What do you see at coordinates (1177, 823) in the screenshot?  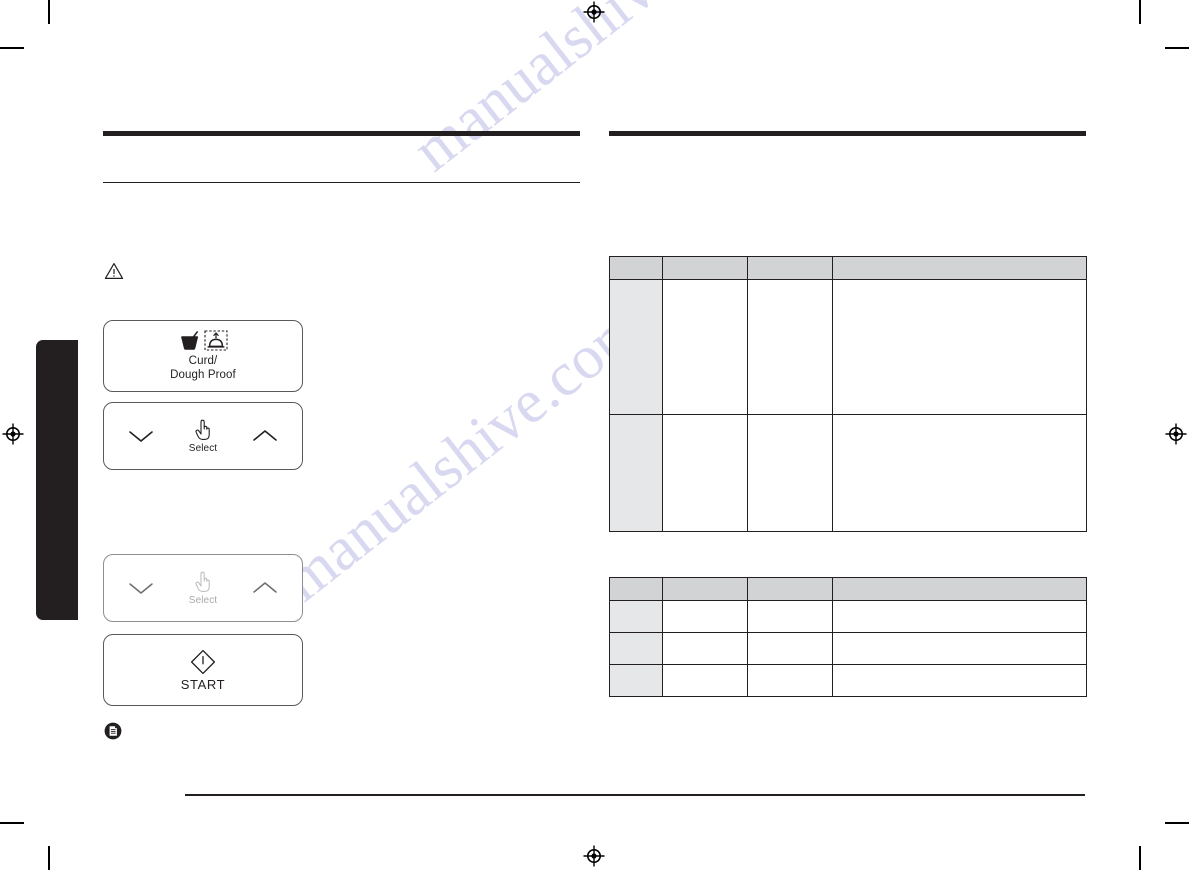 I see `crop-mark-bottom-right-horizontal` at bounding box center [1177, 823].